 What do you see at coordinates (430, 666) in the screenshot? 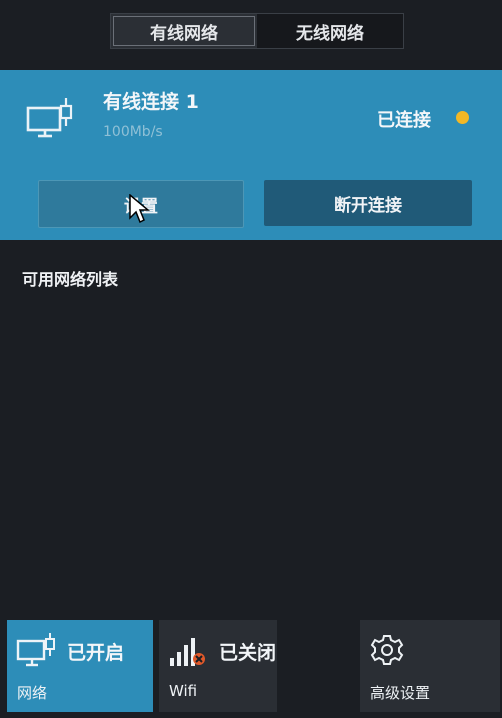
I see `advanced-settings-tile: 高级设置` at bounding box center [430, 666].